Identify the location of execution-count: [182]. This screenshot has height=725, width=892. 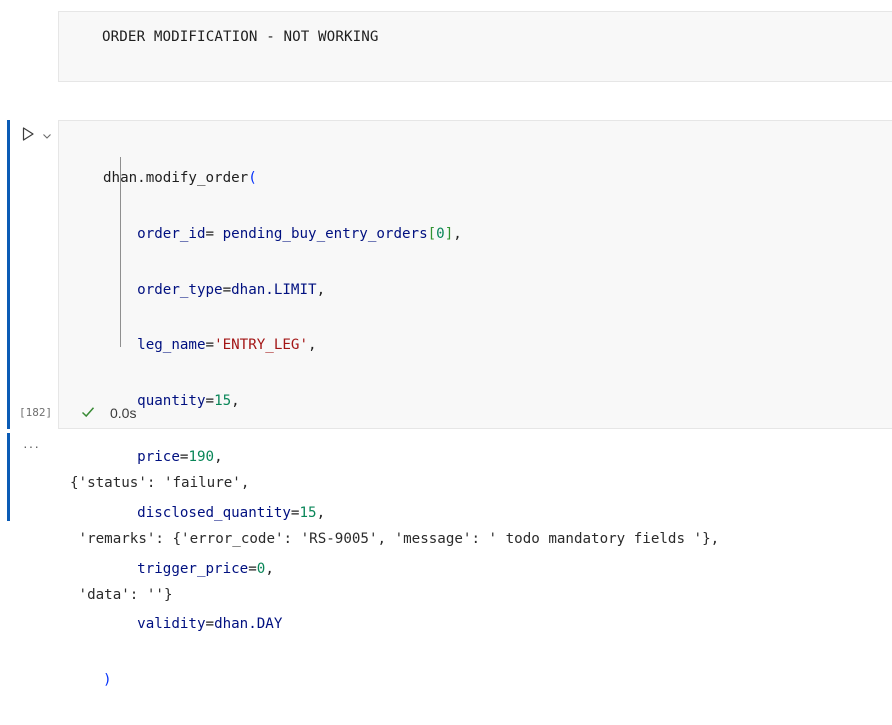
(36, 412).